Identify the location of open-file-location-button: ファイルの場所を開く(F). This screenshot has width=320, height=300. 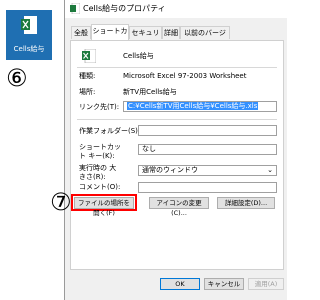
(104, 207).